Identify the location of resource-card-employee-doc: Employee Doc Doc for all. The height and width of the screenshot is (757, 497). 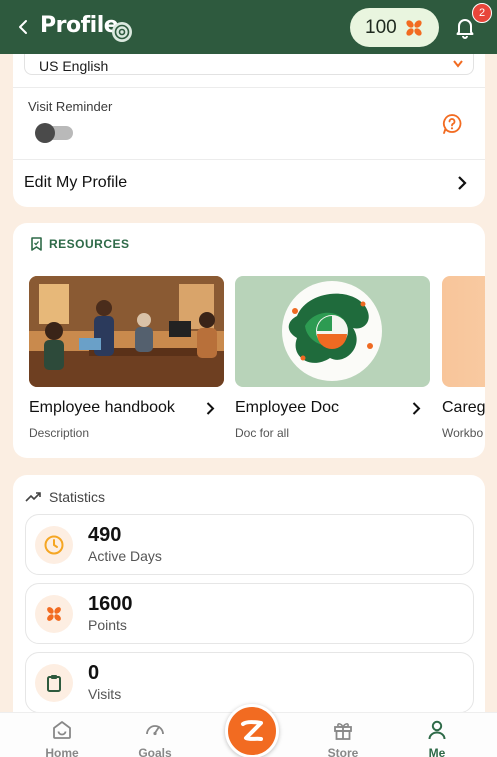
(332, 358).